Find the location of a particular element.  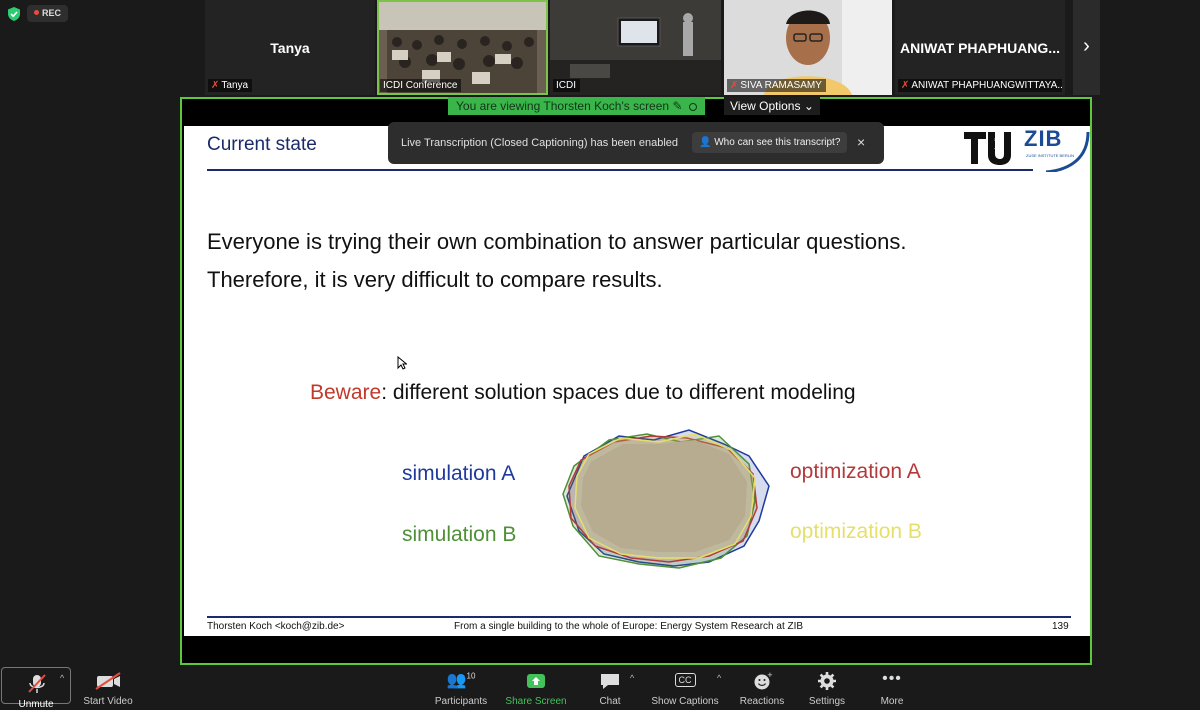

viewing-screen-banner: You are viewing Thorsten Koch's screen ✎ is located at coordinates (576, 106).